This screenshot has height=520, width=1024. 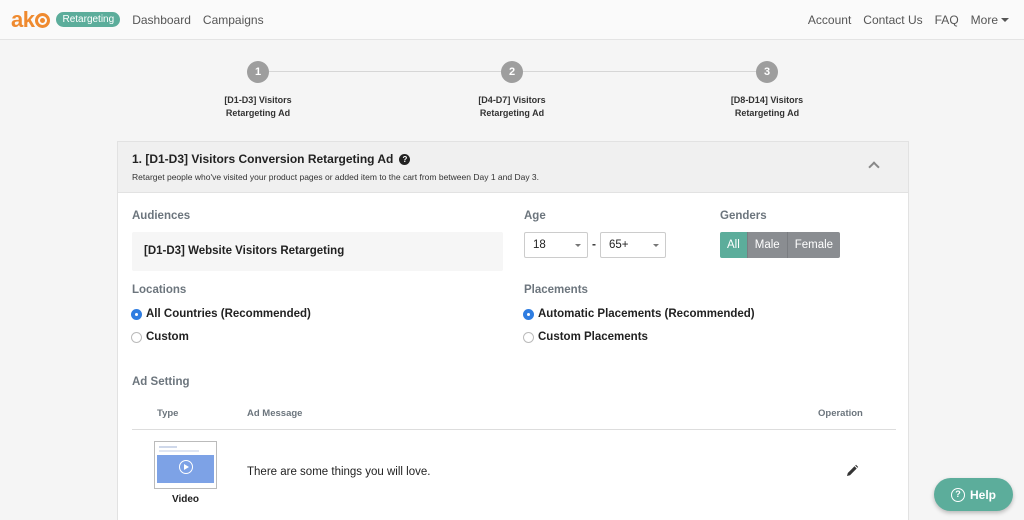 What do you see at coordinates (957, 494) in the screenshot?
I see `question-circle-icon: ?` at bounding box center [957, 494].